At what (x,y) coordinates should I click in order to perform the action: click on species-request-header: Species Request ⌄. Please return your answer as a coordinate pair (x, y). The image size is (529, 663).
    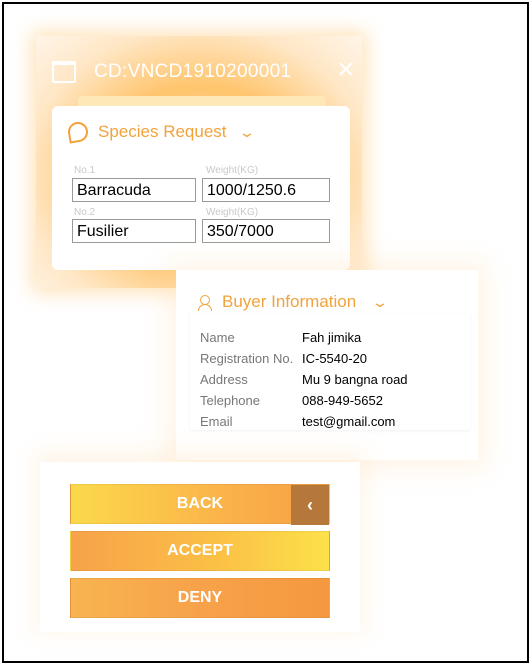
    Looking at the image, I should click on (160, 132).